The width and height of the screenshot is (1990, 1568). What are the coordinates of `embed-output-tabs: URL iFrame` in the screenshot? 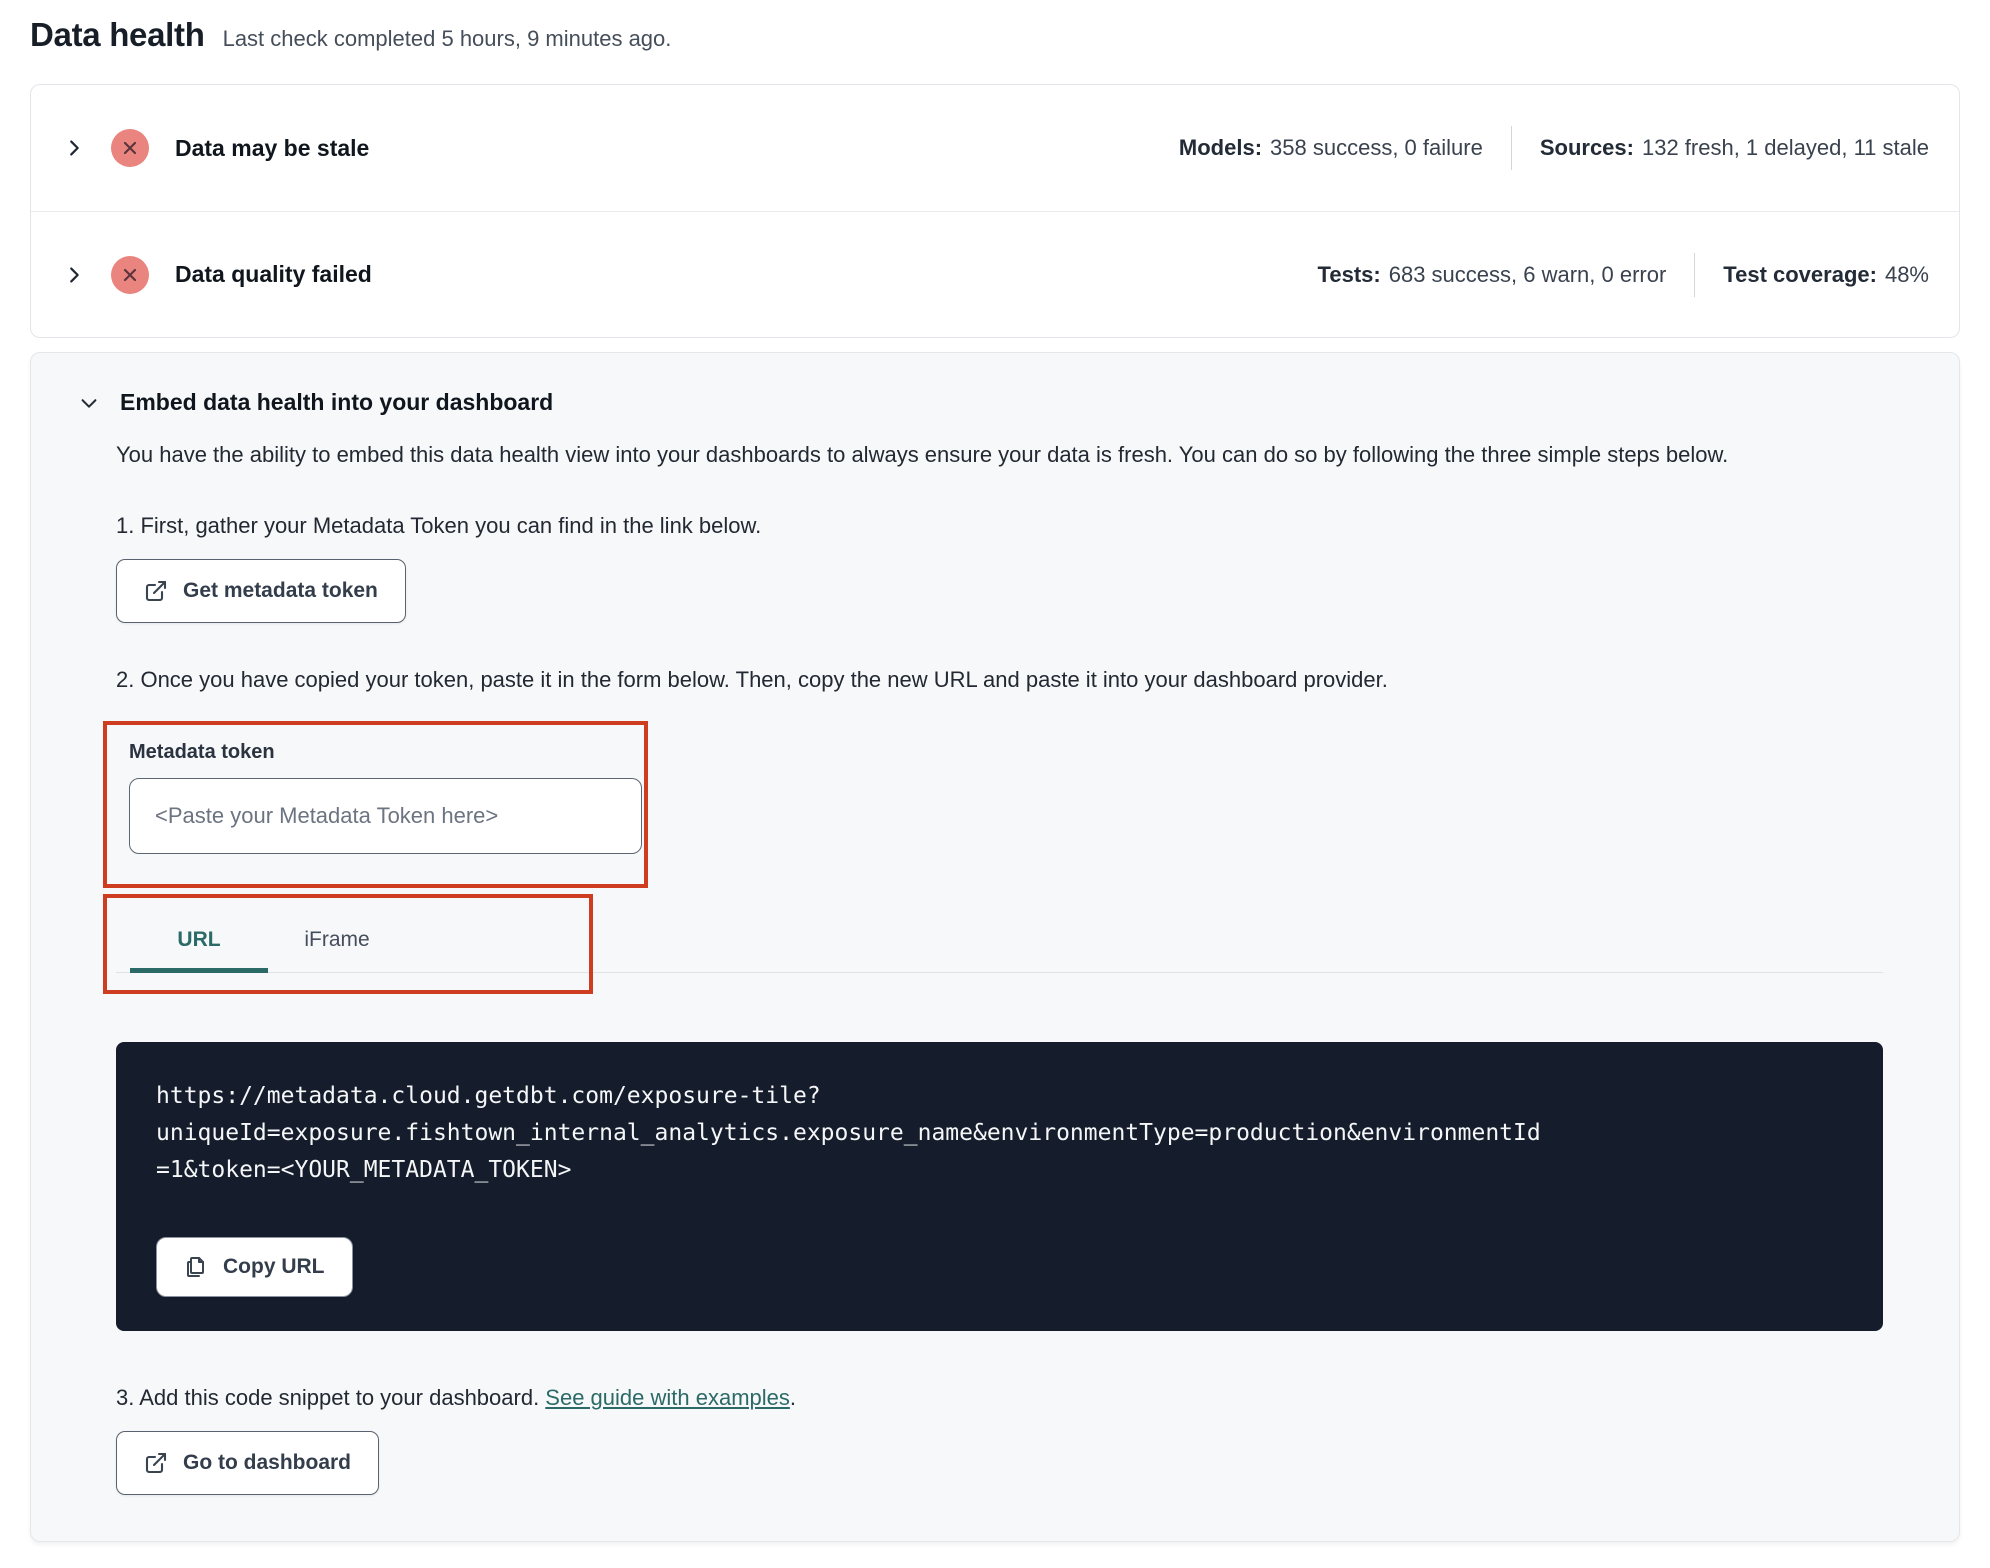 It's located at (1011, 950).